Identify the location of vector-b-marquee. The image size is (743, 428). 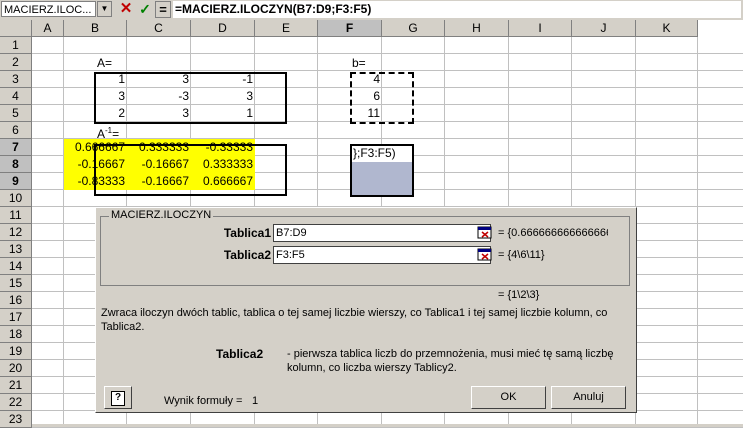
(382, 98).